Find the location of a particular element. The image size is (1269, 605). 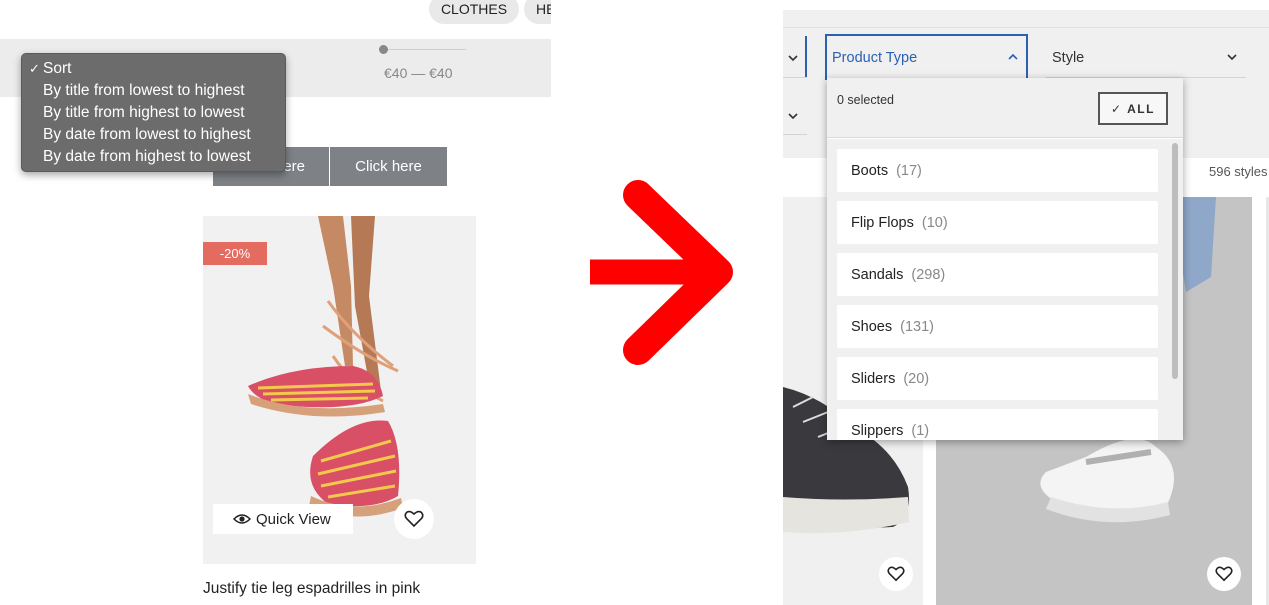

sort-option-date-asc: By date from lowest to highest is located at coordinates (153, 135).